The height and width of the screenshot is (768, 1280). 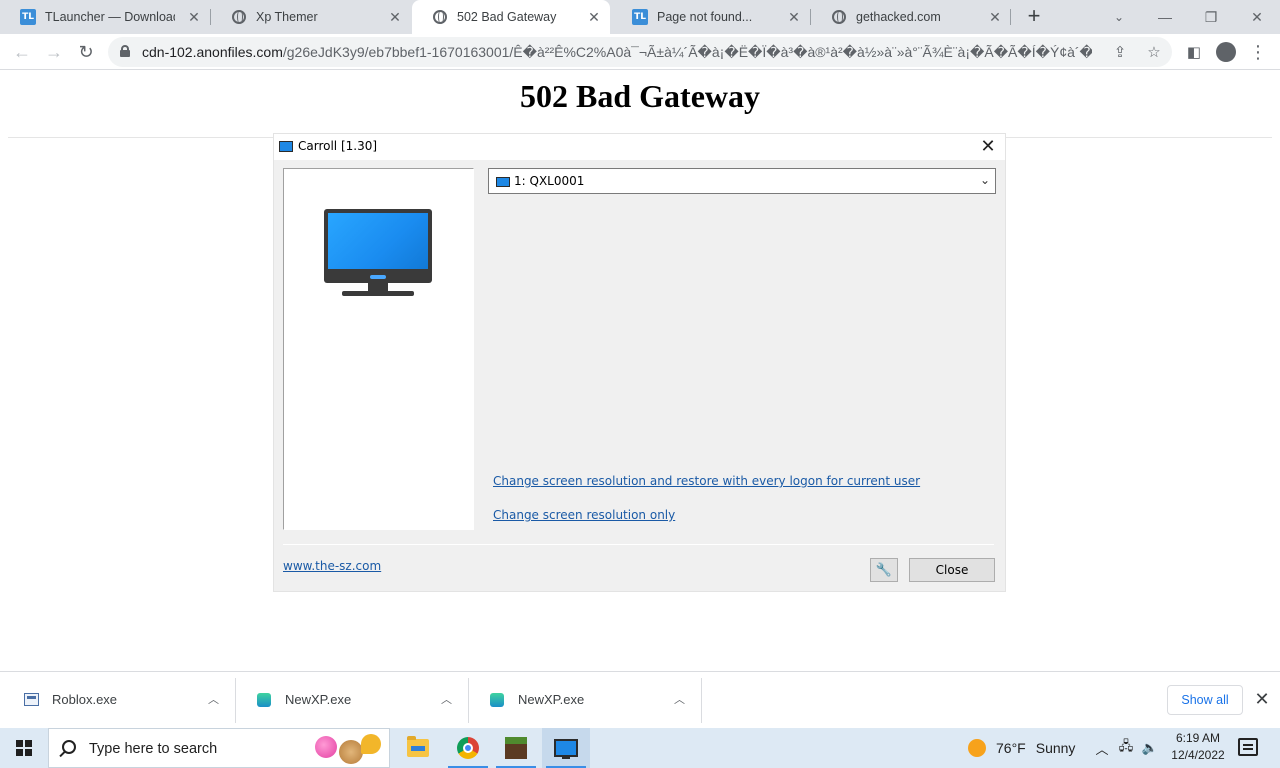 What do you see at coordinates (988, 147) in the screenshot?
I see `dialog-close-icon: ✕` at bounding box center [988, 147].